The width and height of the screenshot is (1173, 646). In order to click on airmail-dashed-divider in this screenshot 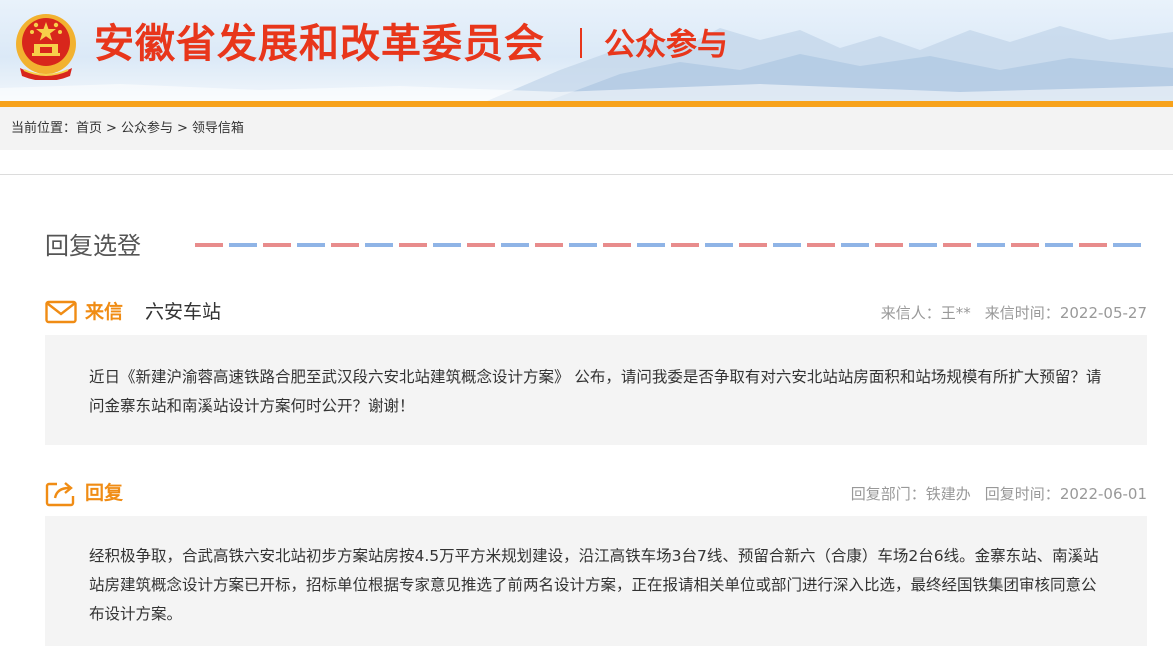, I will do `click(671, 245)`.